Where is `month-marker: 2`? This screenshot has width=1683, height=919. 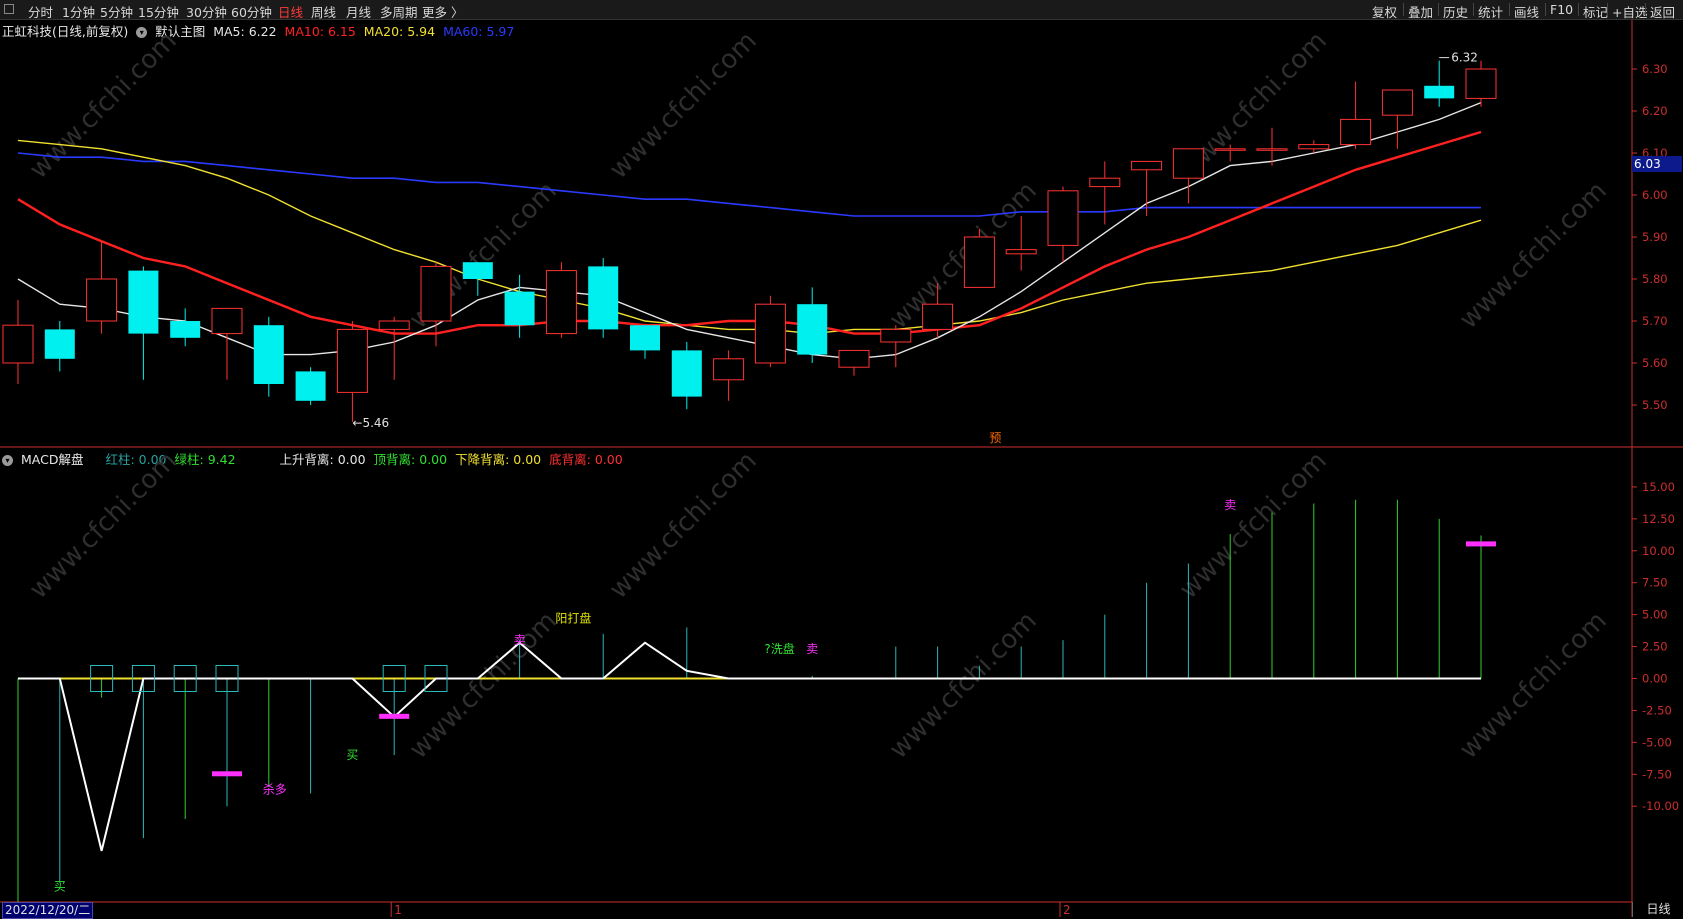
month-marker: 2 is located at coordinates (1067, 910).